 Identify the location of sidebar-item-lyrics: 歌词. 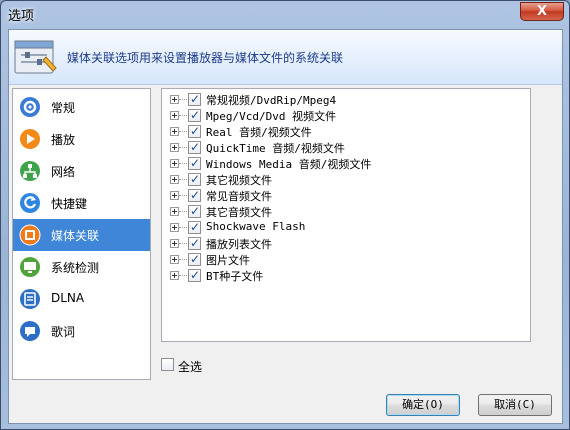
(81, 331).